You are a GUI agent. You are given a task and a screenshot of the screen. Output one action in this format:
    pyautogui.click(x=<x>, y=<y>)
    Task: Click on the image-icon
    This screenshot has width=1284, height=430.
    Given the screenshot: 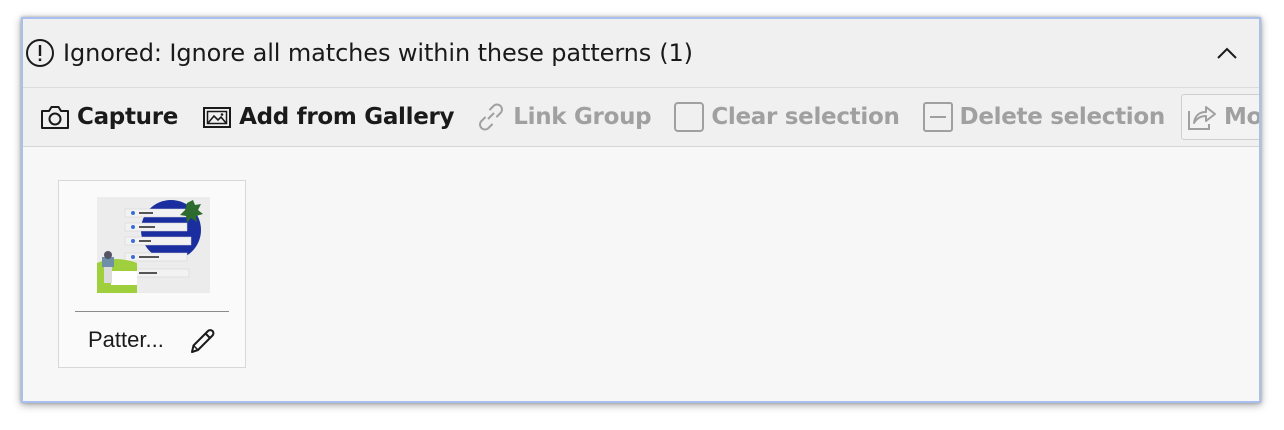 What is the action you would take?
    pyautogui.click(x=217, y=117)
    